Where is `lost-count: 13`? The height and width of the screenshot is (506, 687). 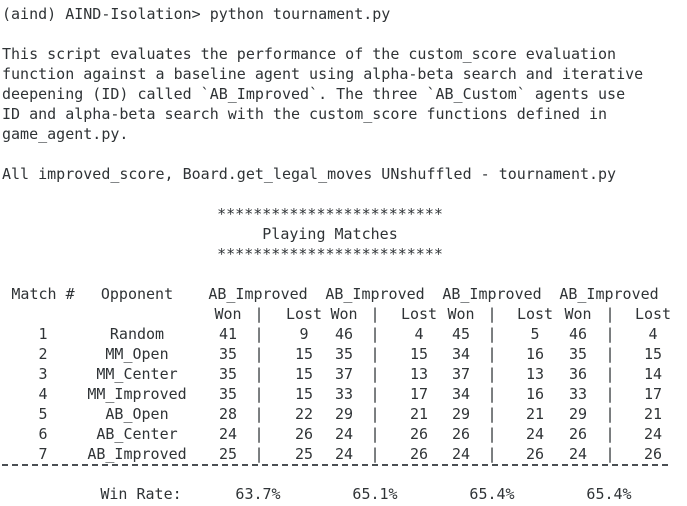 lost-count: 13 is located at coordinates (535, 374).